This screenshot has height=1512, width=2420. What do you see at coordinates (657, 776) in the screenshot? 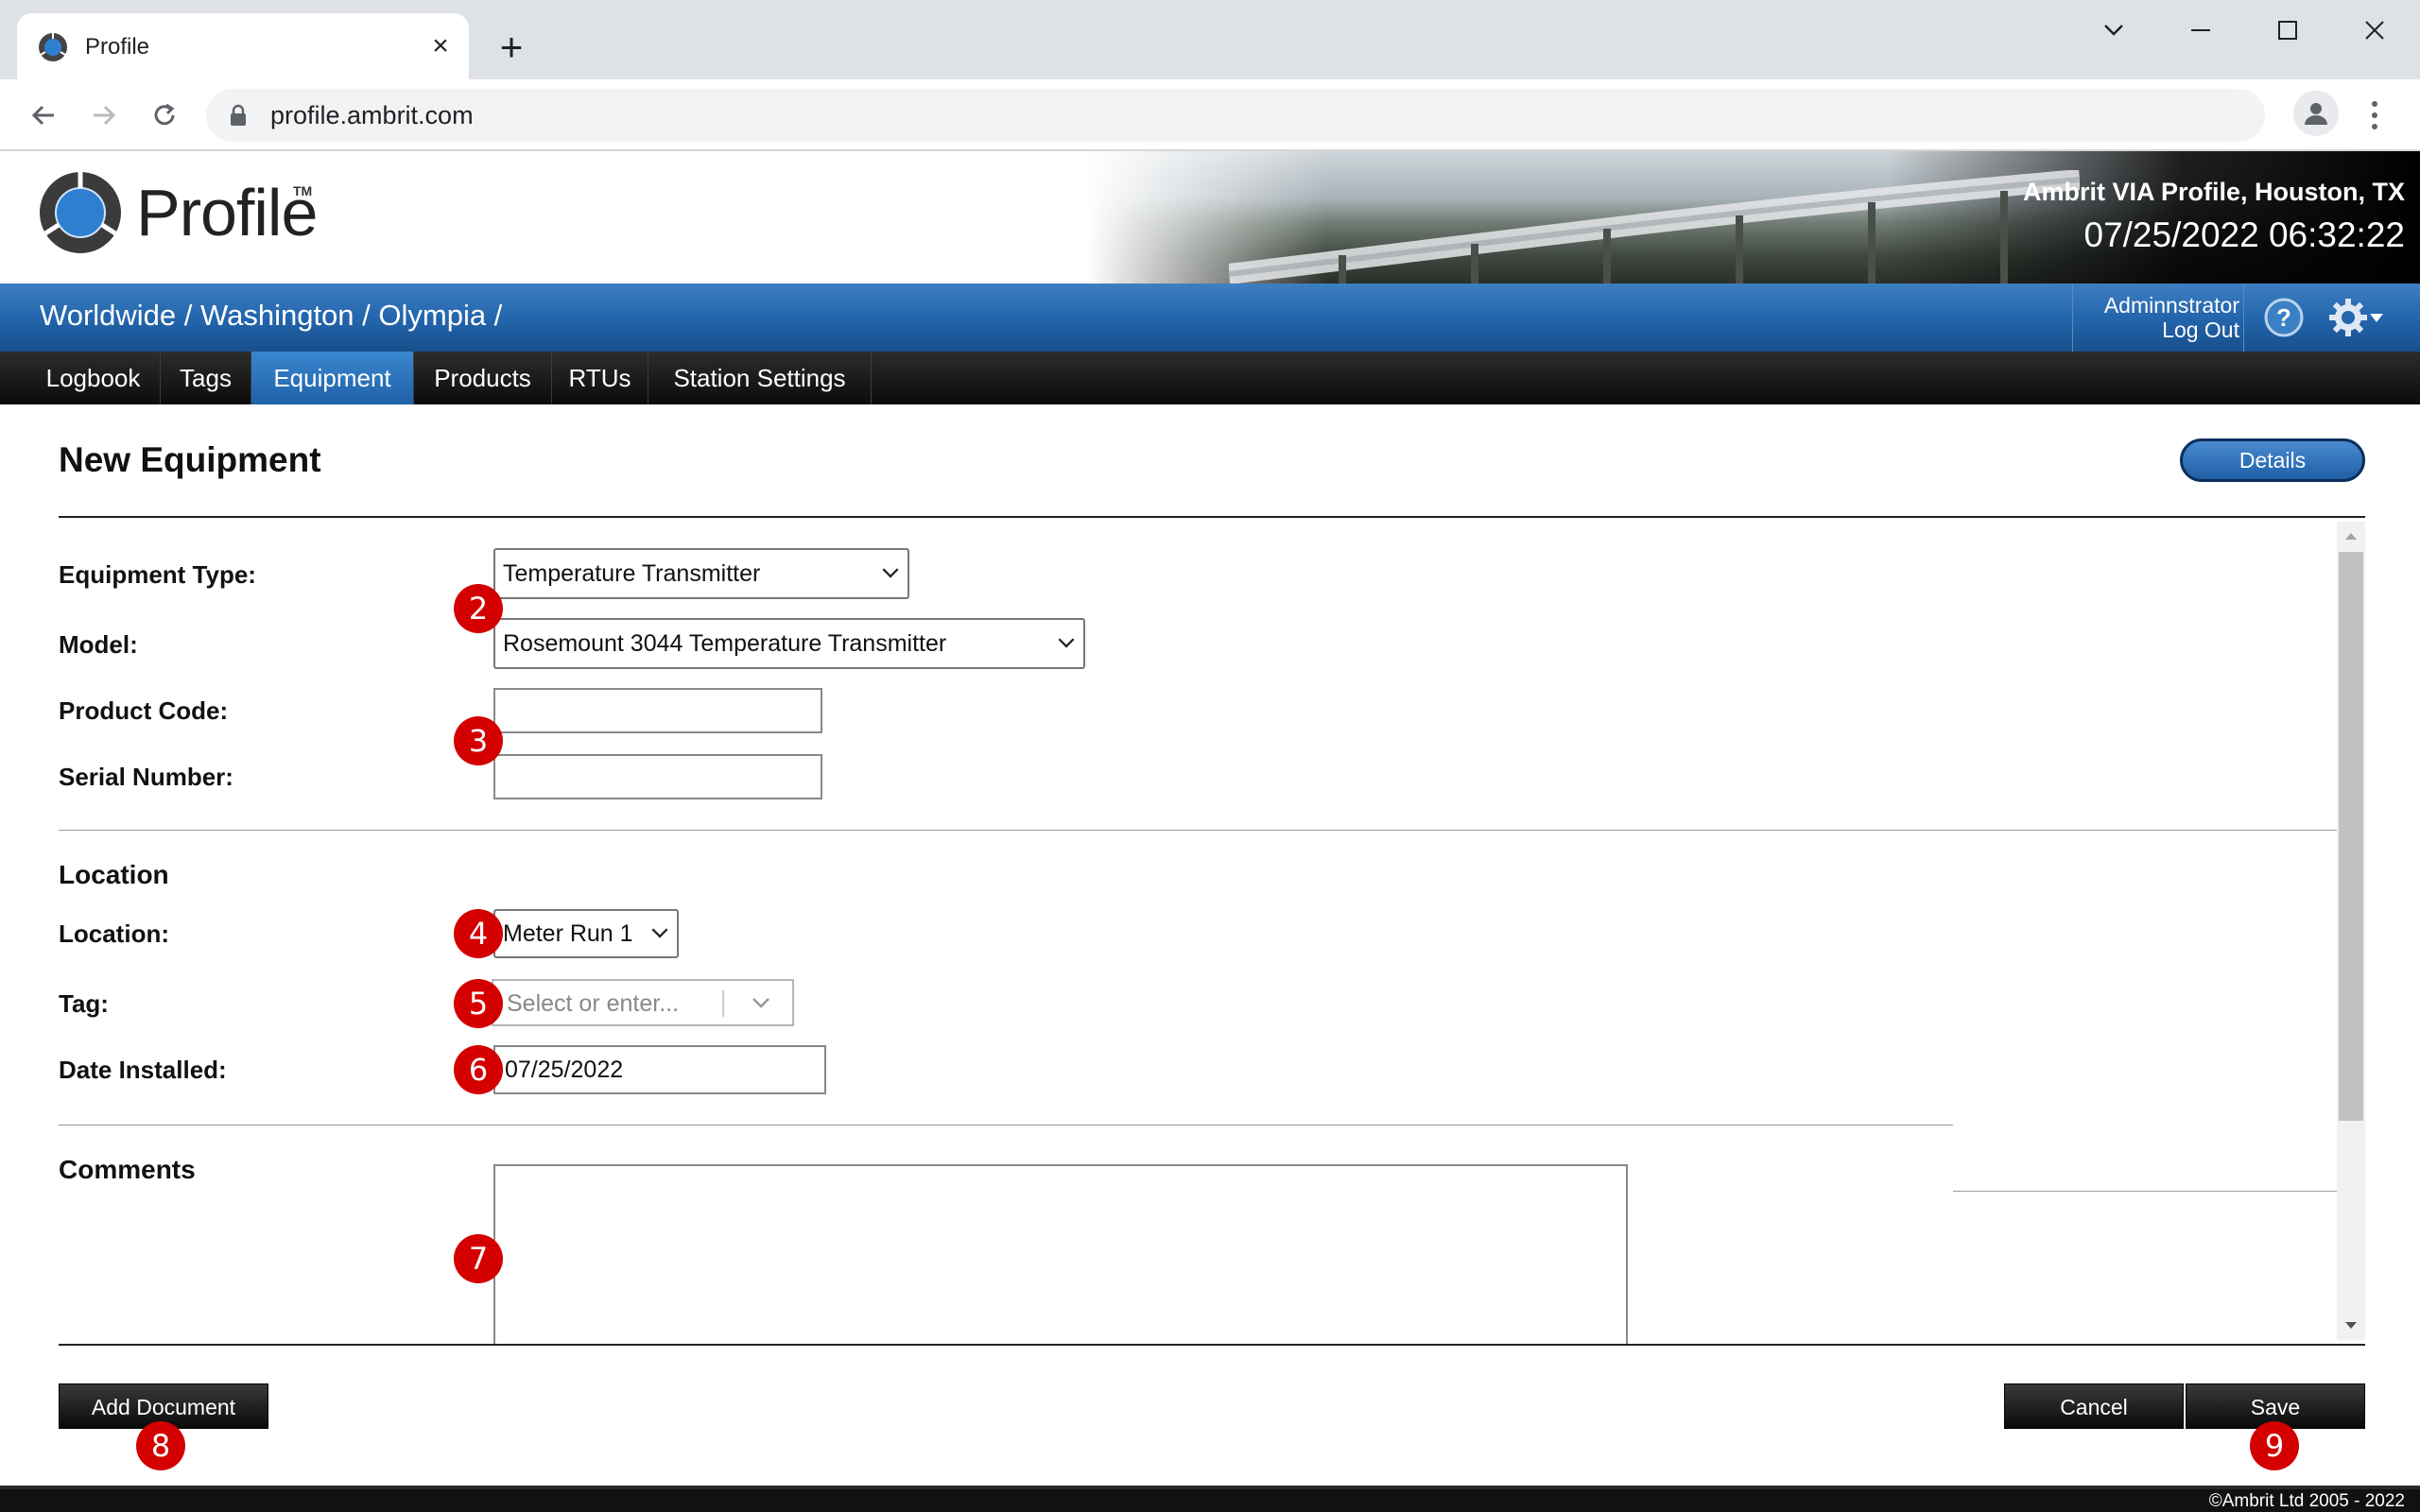
I see `serial-number-input` at bounding box center [657, 776].